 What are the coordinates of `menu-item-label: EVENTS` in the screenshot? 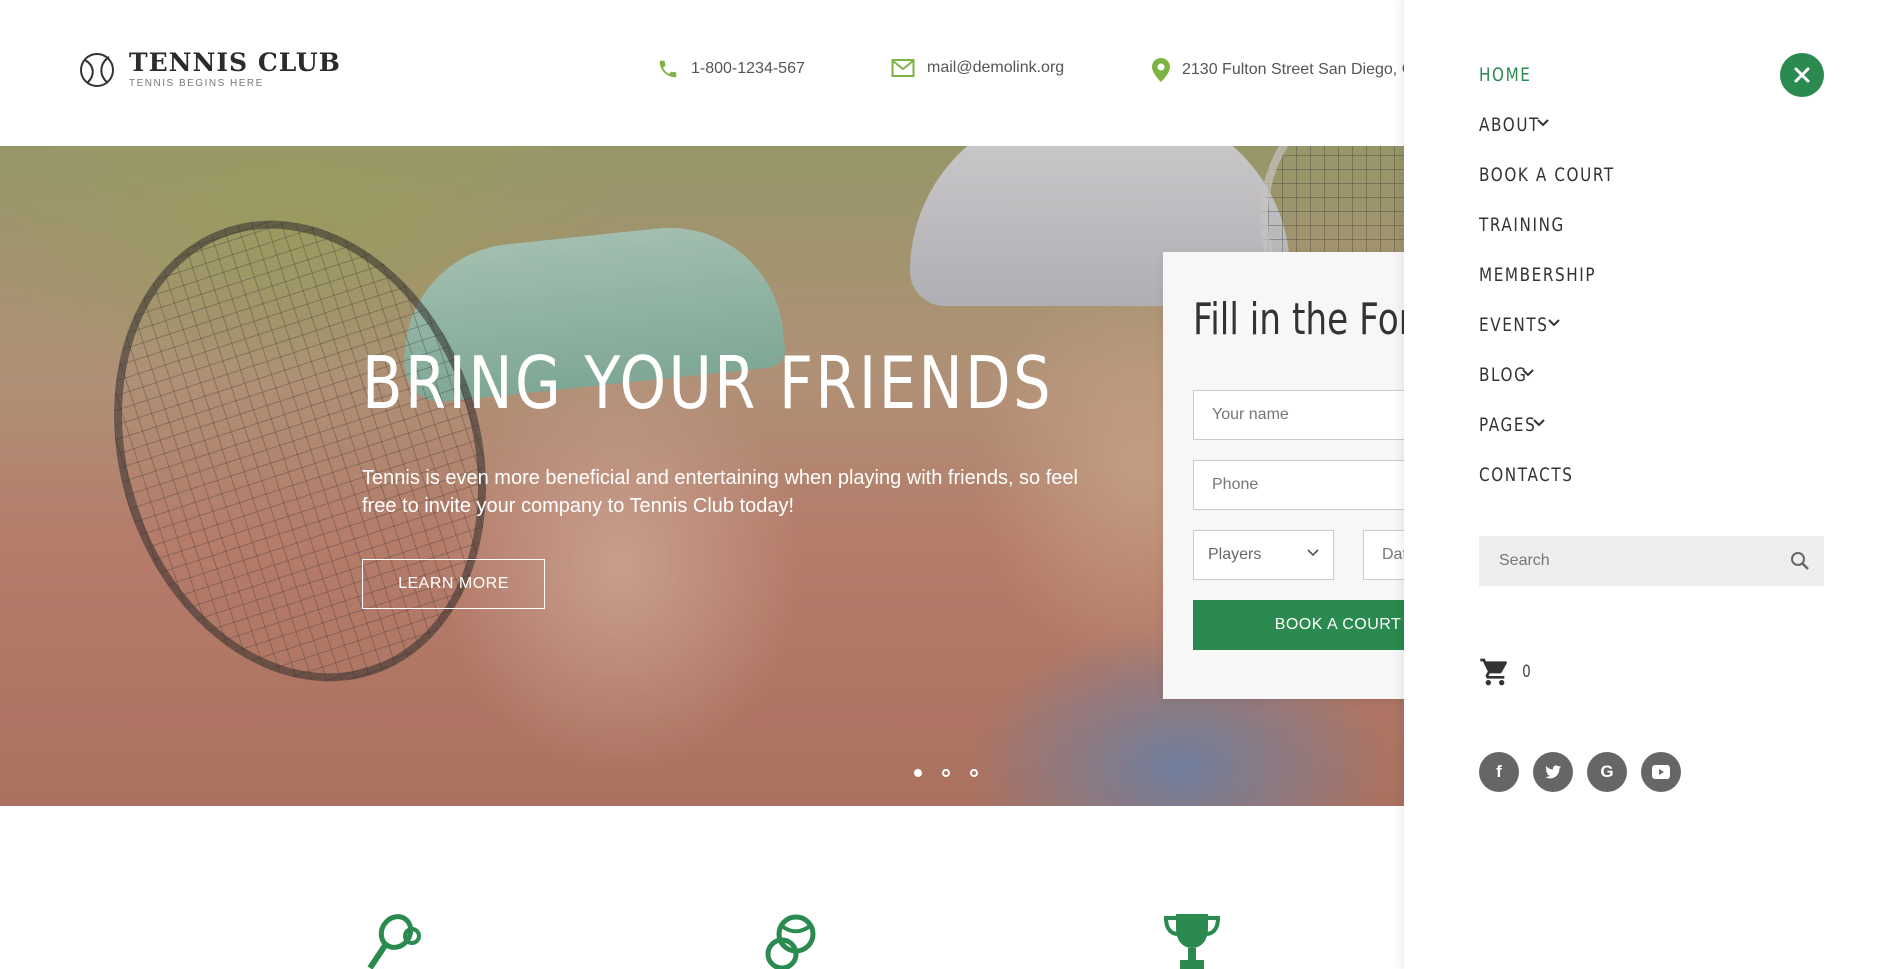 It's located at (1514, 325).